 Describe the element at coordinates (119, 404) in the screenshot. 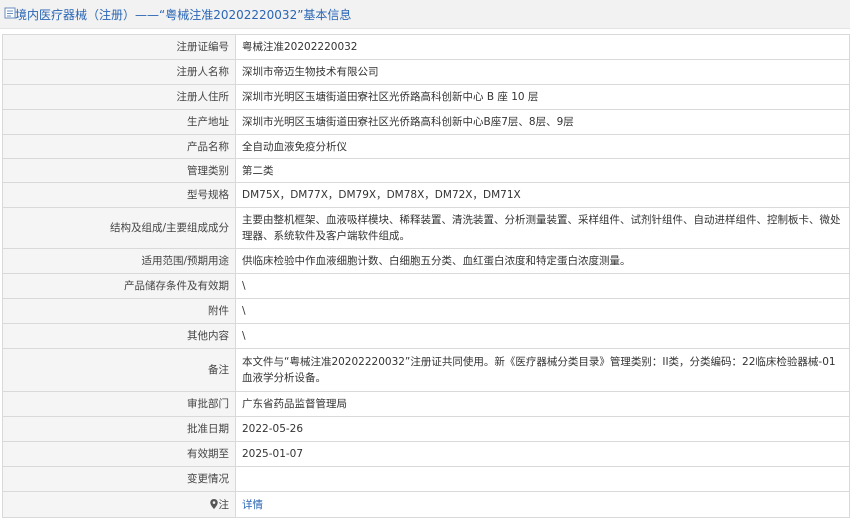

I see `row-label: 审批部门` at that location.